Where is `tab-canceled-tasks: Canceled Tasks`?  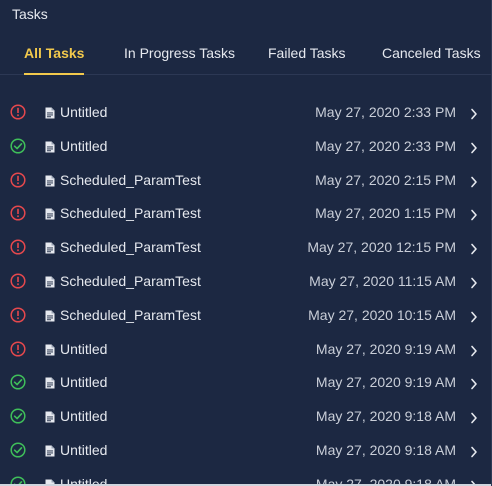
tab-canceled-tasks: Canceled Tasks is located at coordinates (431, 55).